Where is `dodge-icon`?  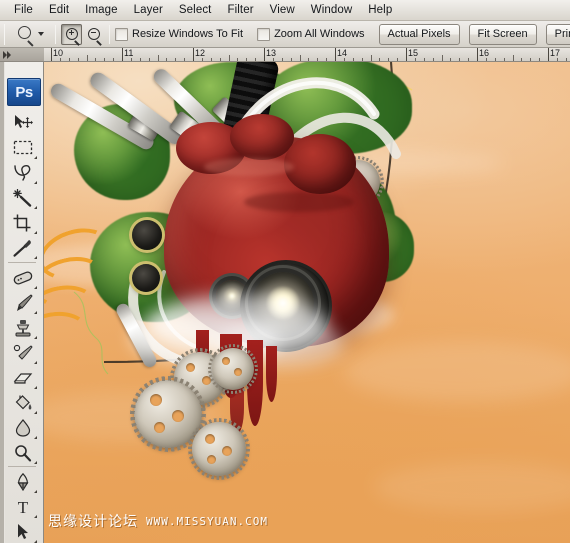 dodge-icon is located at coordinates (23, 452).